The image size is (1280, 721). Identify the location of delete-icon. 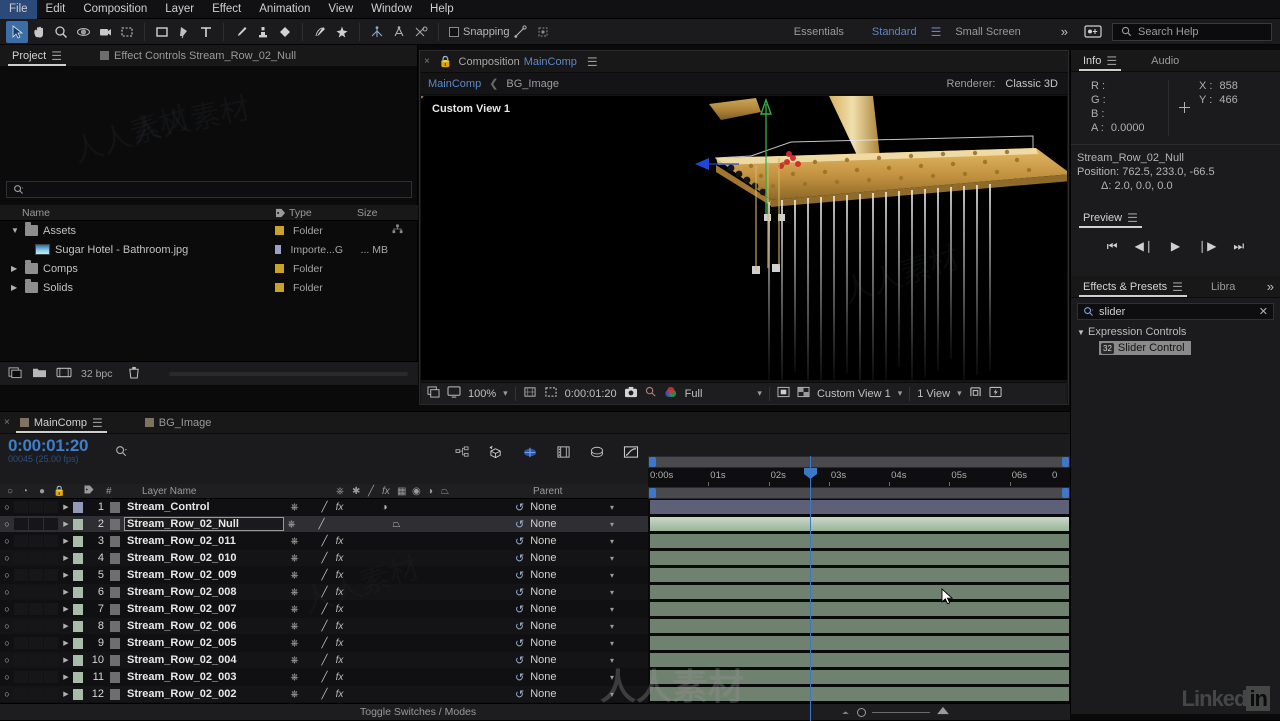
(134, 374).